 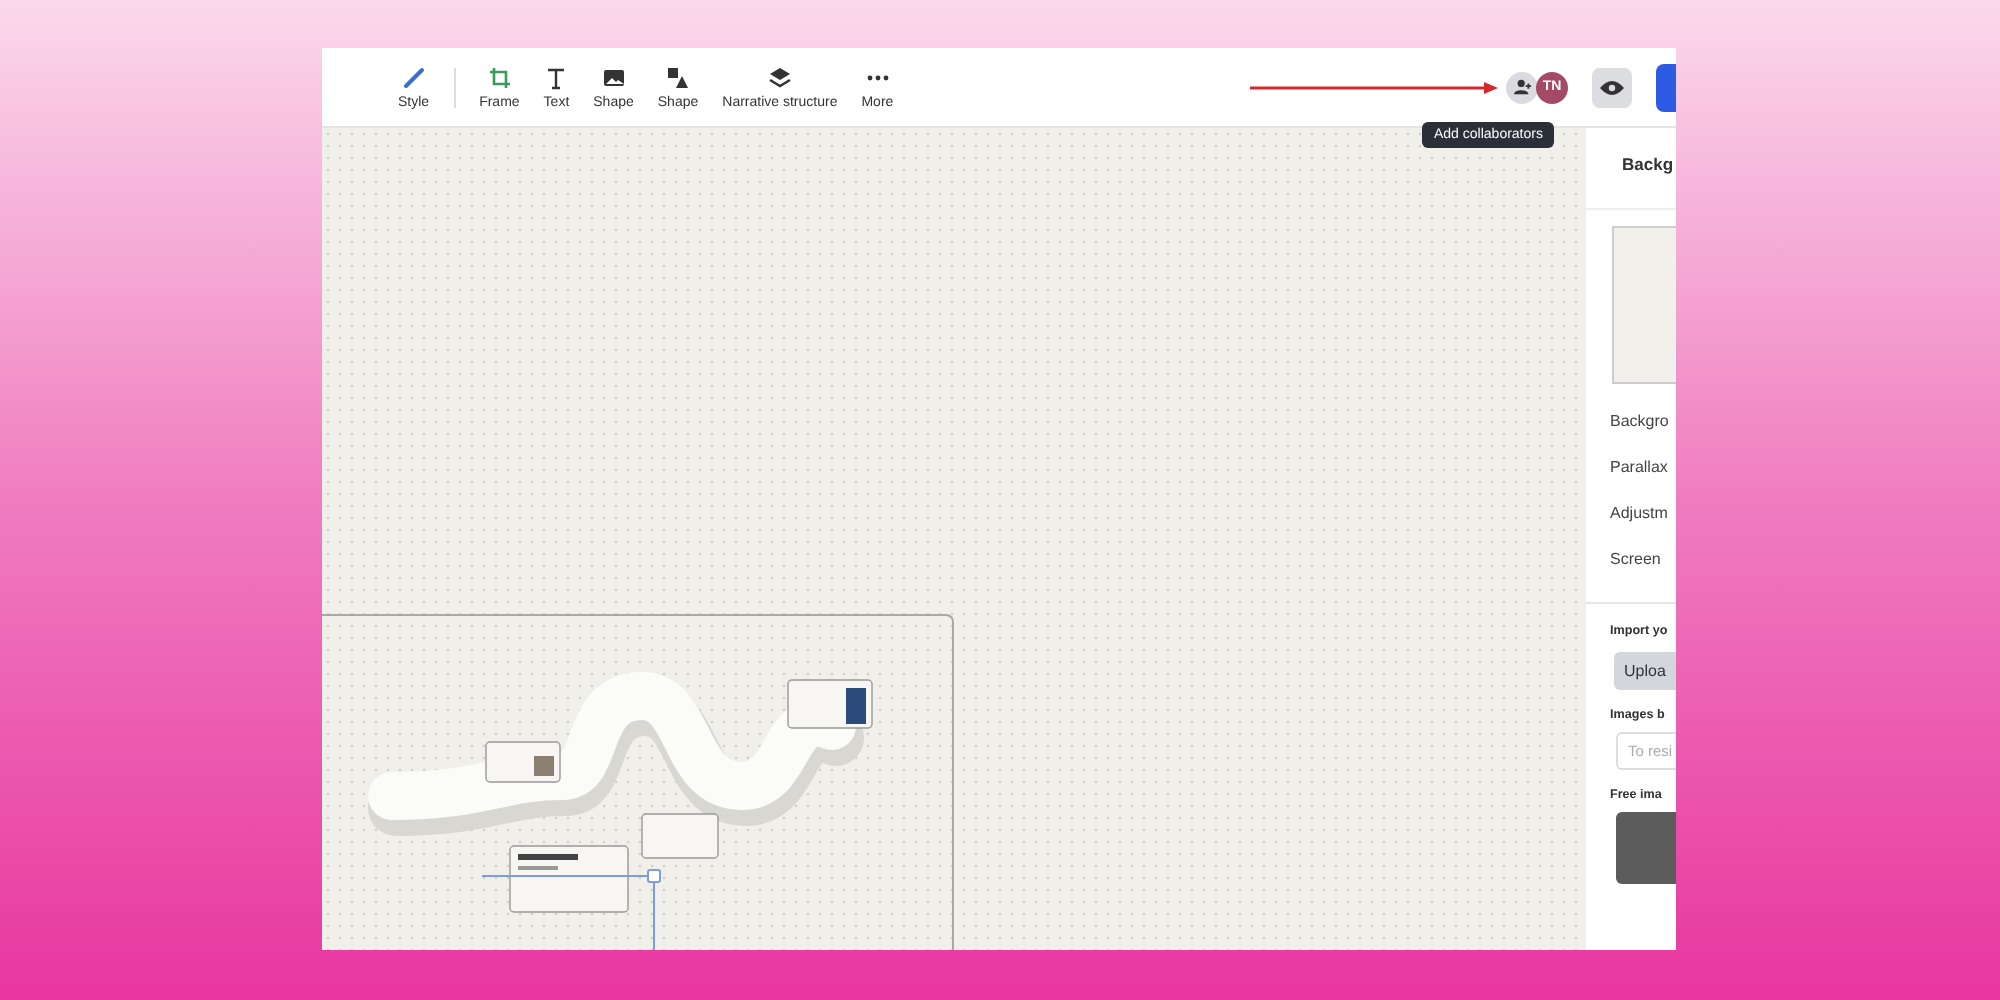 What do you see at coordinates (613, 77) in the screenshot?
I see `image-icon` at bounding box center [613, 77].